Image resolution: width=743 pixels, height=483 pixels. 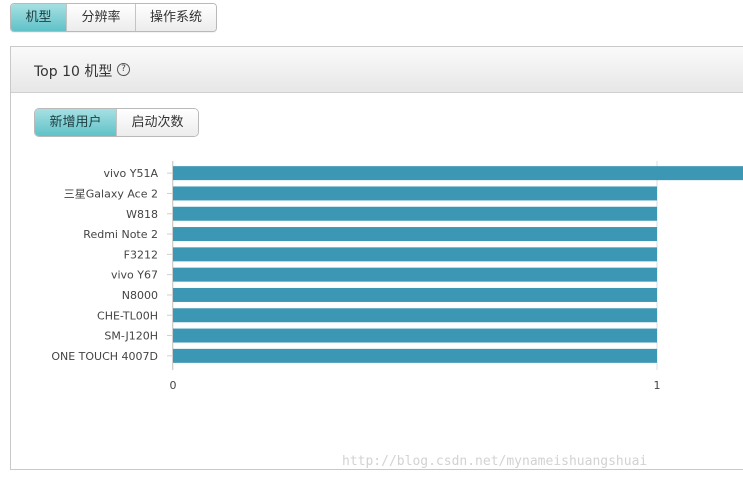 I want to click on panel-title: Top 10 机型, so click(x=73, y=72).